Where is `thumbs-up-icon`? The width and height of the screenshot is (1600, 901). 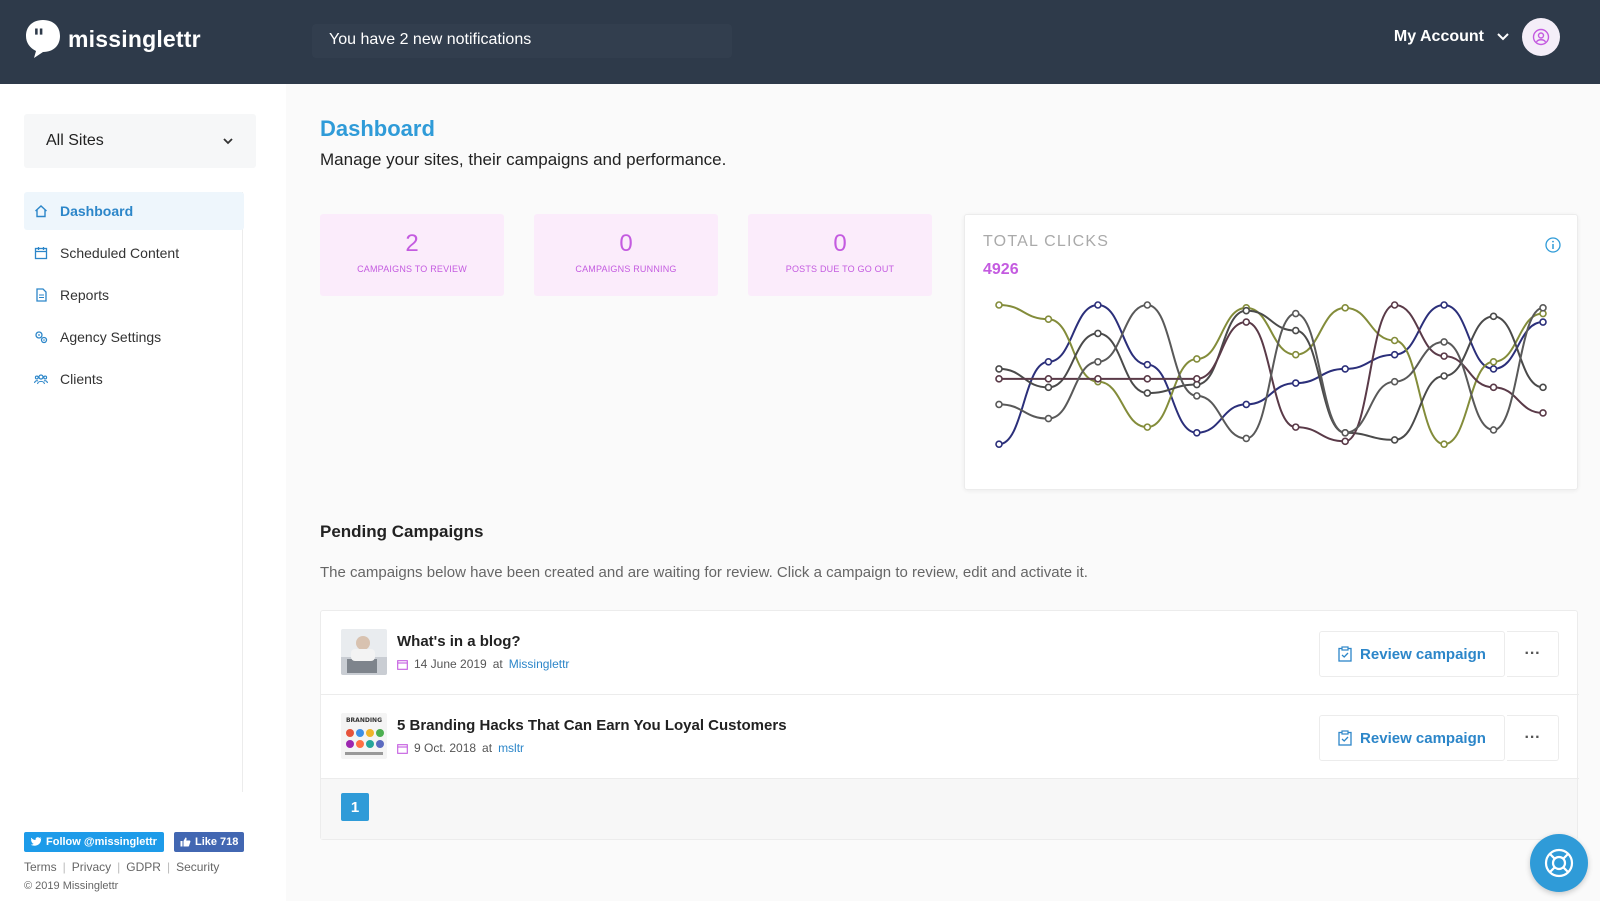
thumbs-up-icon is located at coordinates (185, 842).